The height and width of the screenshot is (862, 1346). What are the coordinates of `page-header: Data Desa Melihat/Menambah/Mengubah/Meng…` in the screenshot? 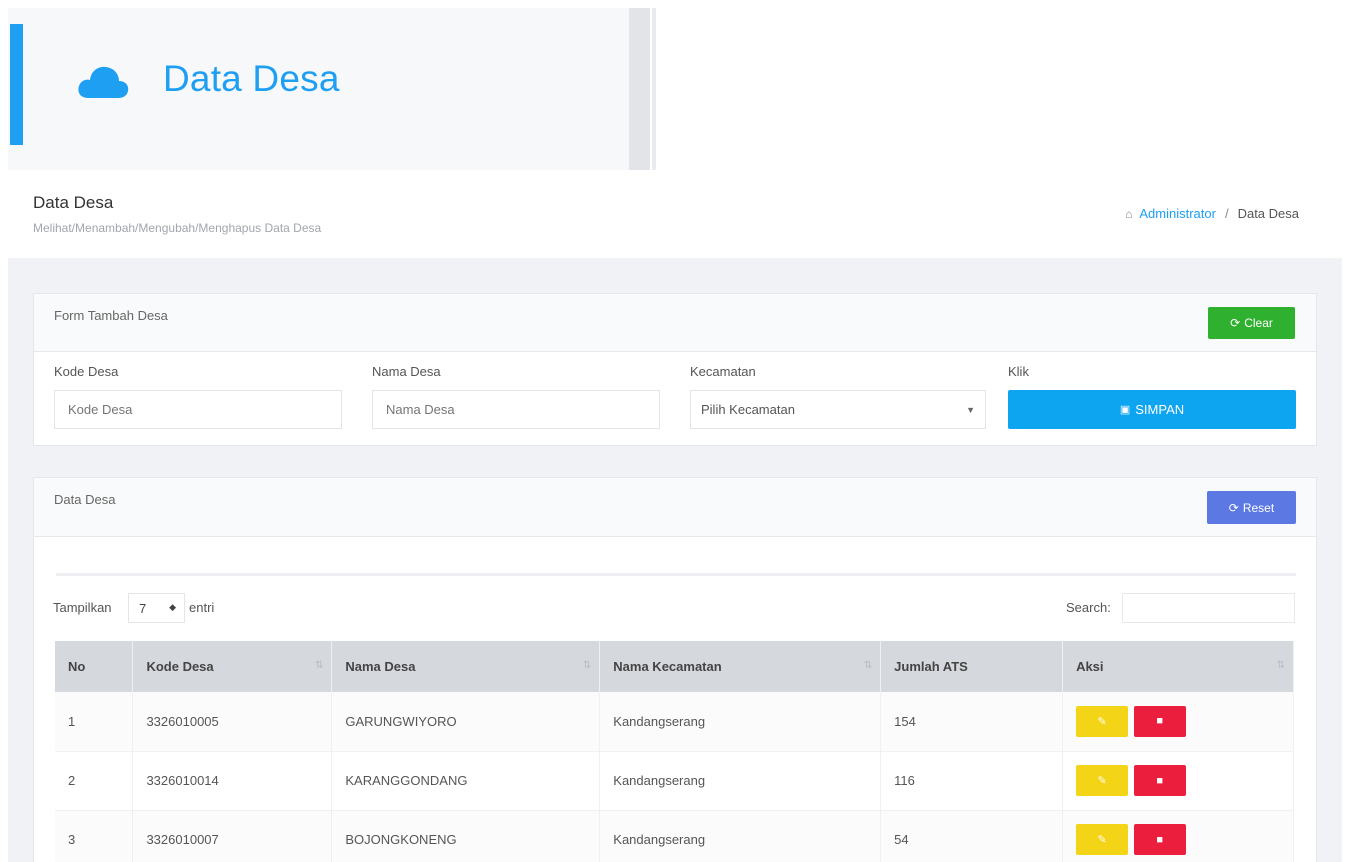 It's located at (673, 214).